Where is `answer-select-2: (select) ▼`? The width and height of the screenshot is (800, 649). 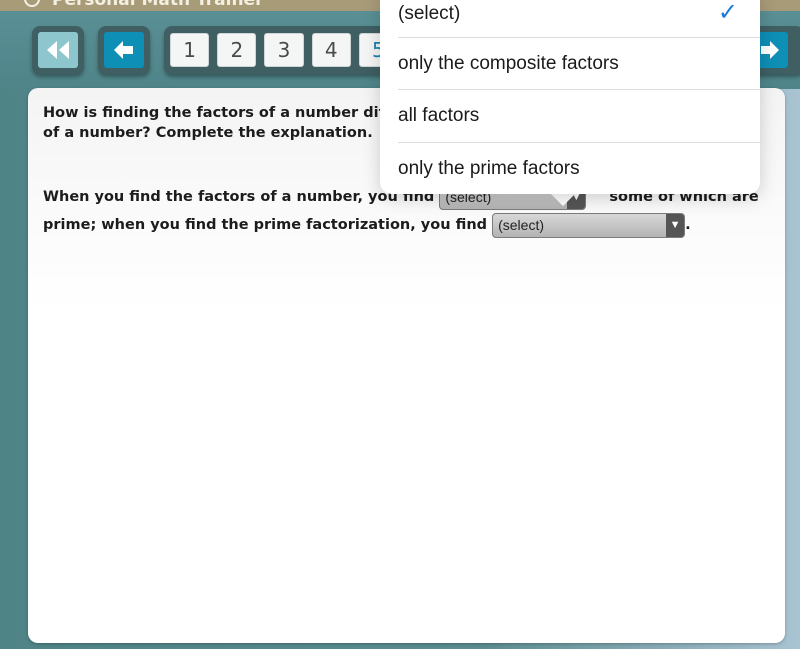
answer-select-2: (select) ▼ is located at coordinates (589, 225).